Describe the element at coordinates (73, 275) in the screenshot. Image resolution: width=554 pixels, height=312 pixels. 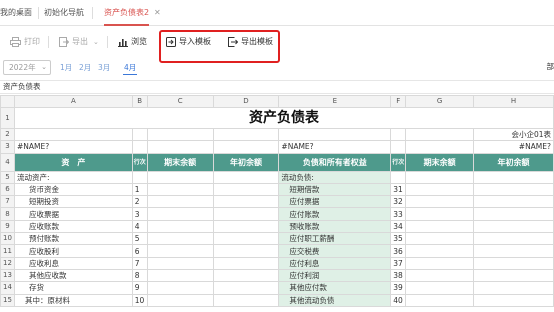
I see `asset-item-cell: 其他应收款` at that location.